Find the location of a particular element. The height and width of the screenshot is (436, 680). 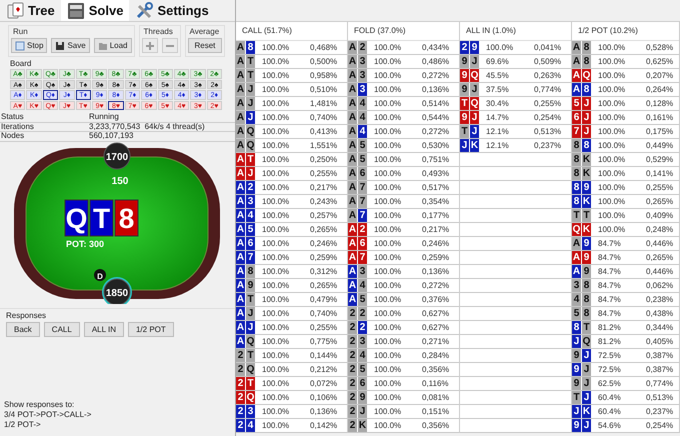

response-button: CALL is located at coordinates (62, 329).